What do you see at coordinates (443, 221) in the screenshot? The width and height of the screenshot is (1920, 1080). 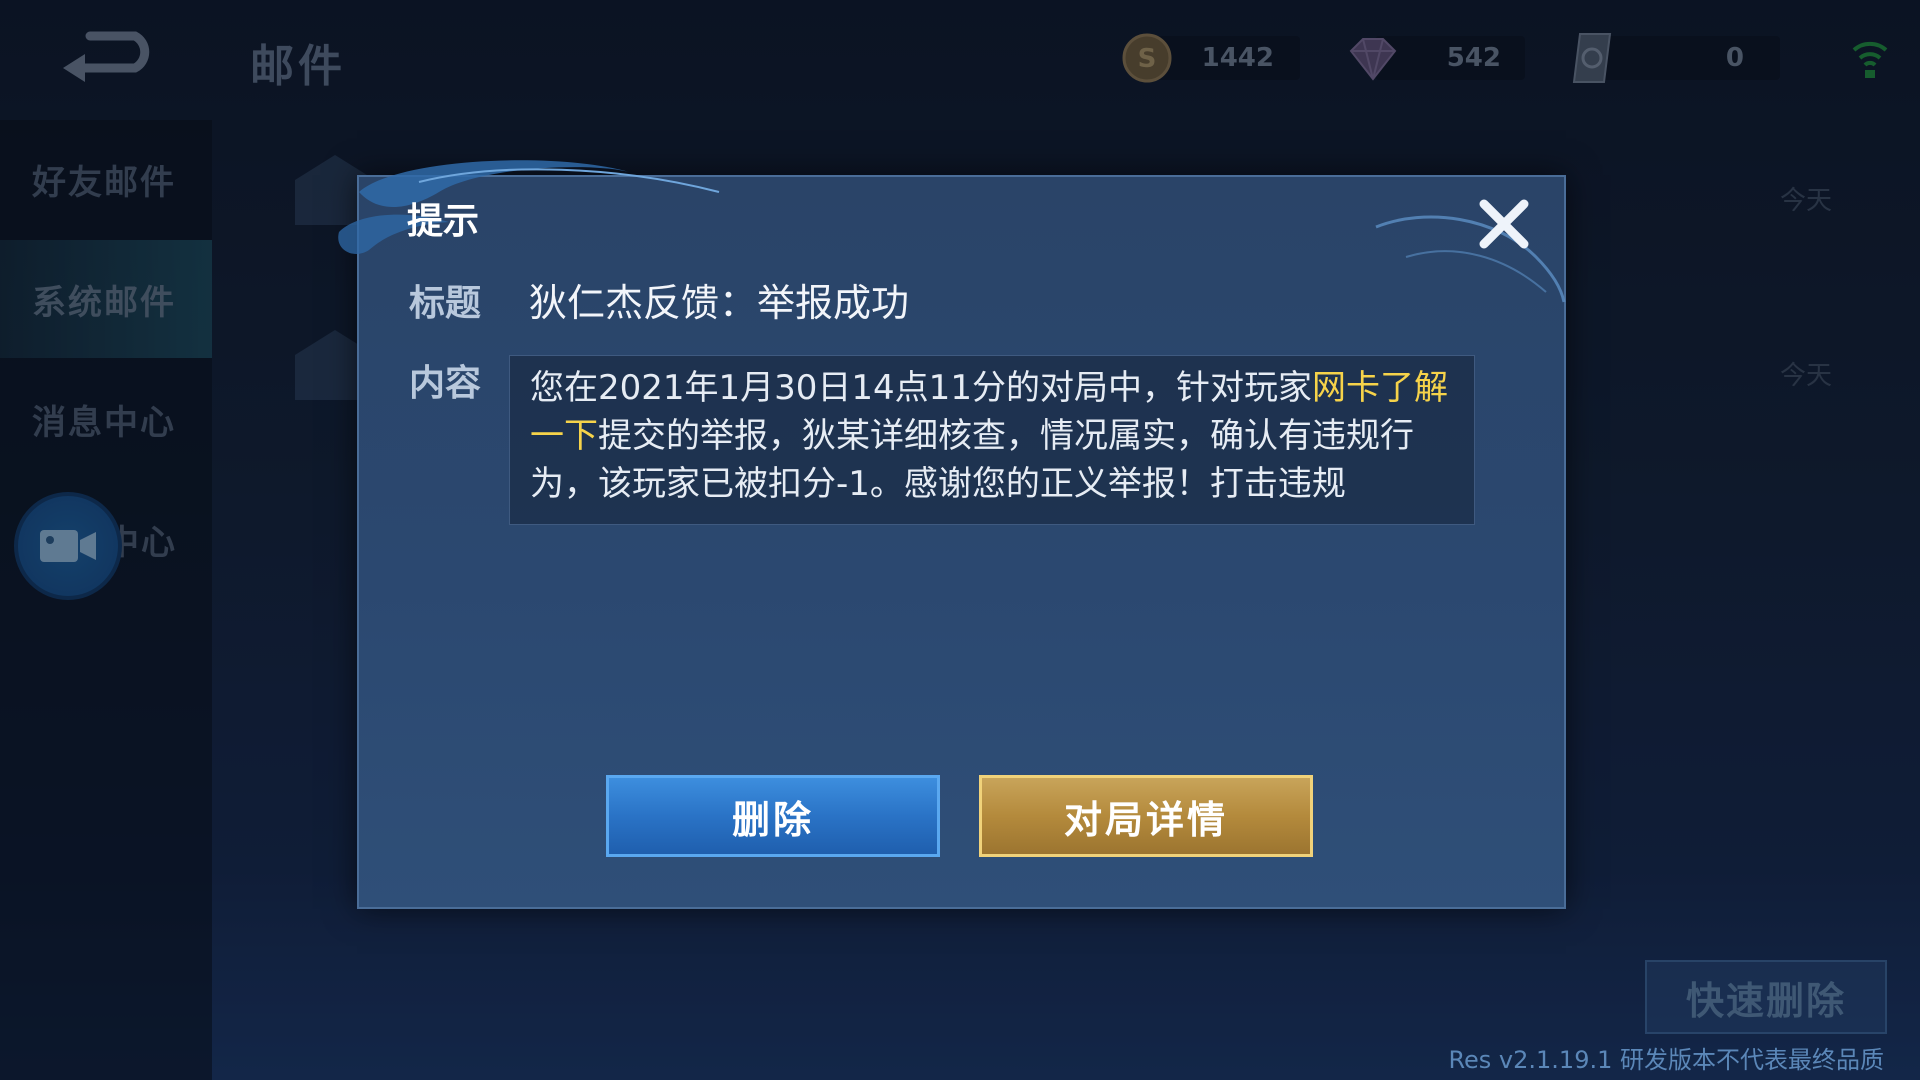 I see `dialog-title: 提示` at bounding box center [443, 221].